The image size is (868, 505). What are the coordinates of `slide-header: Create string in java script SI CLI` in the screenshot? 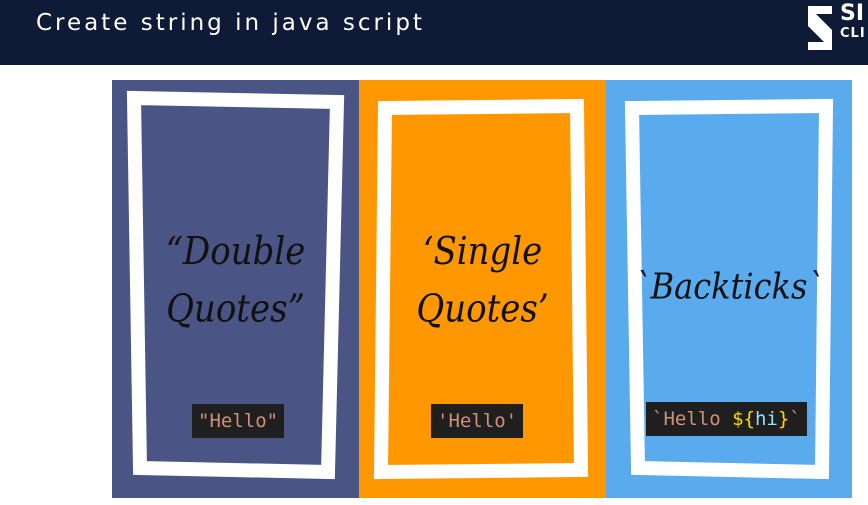 It's located at (434, 32).